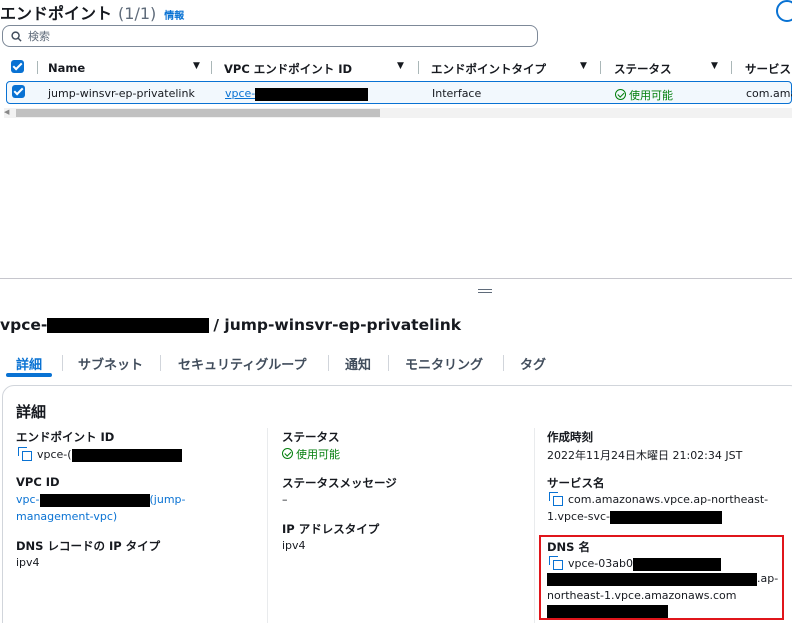 This screenshot has height=623, width=792. I want to click on detail-tabs: 詳細 サブネット セキュリティグループ 通知 モニタリング タグ, so click(396, 363).